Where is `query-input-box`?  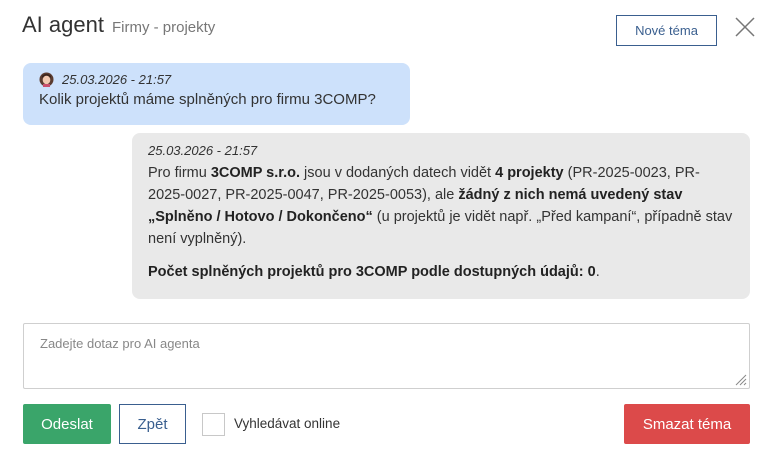 query-input-box is located at coordinates (386, 356).